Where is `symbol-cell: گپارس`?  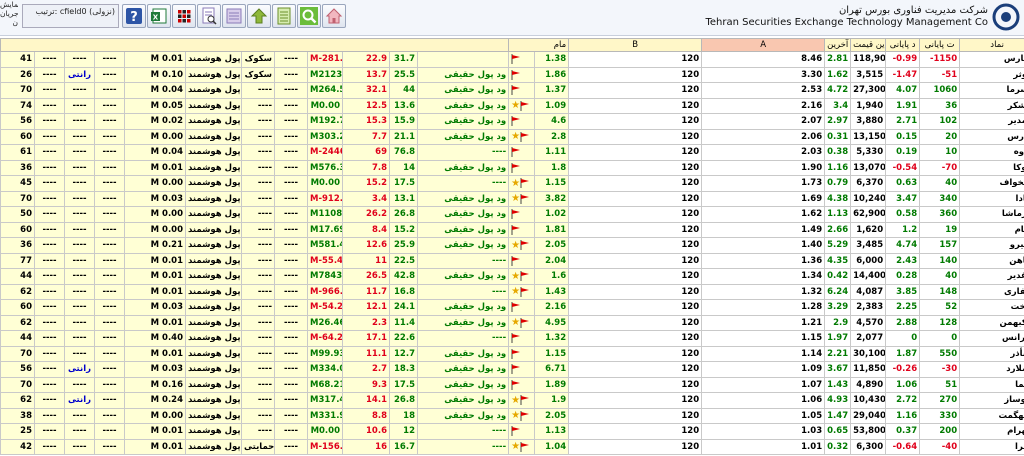
symbol-cell: گپارس is located at coordinates (991, 59).